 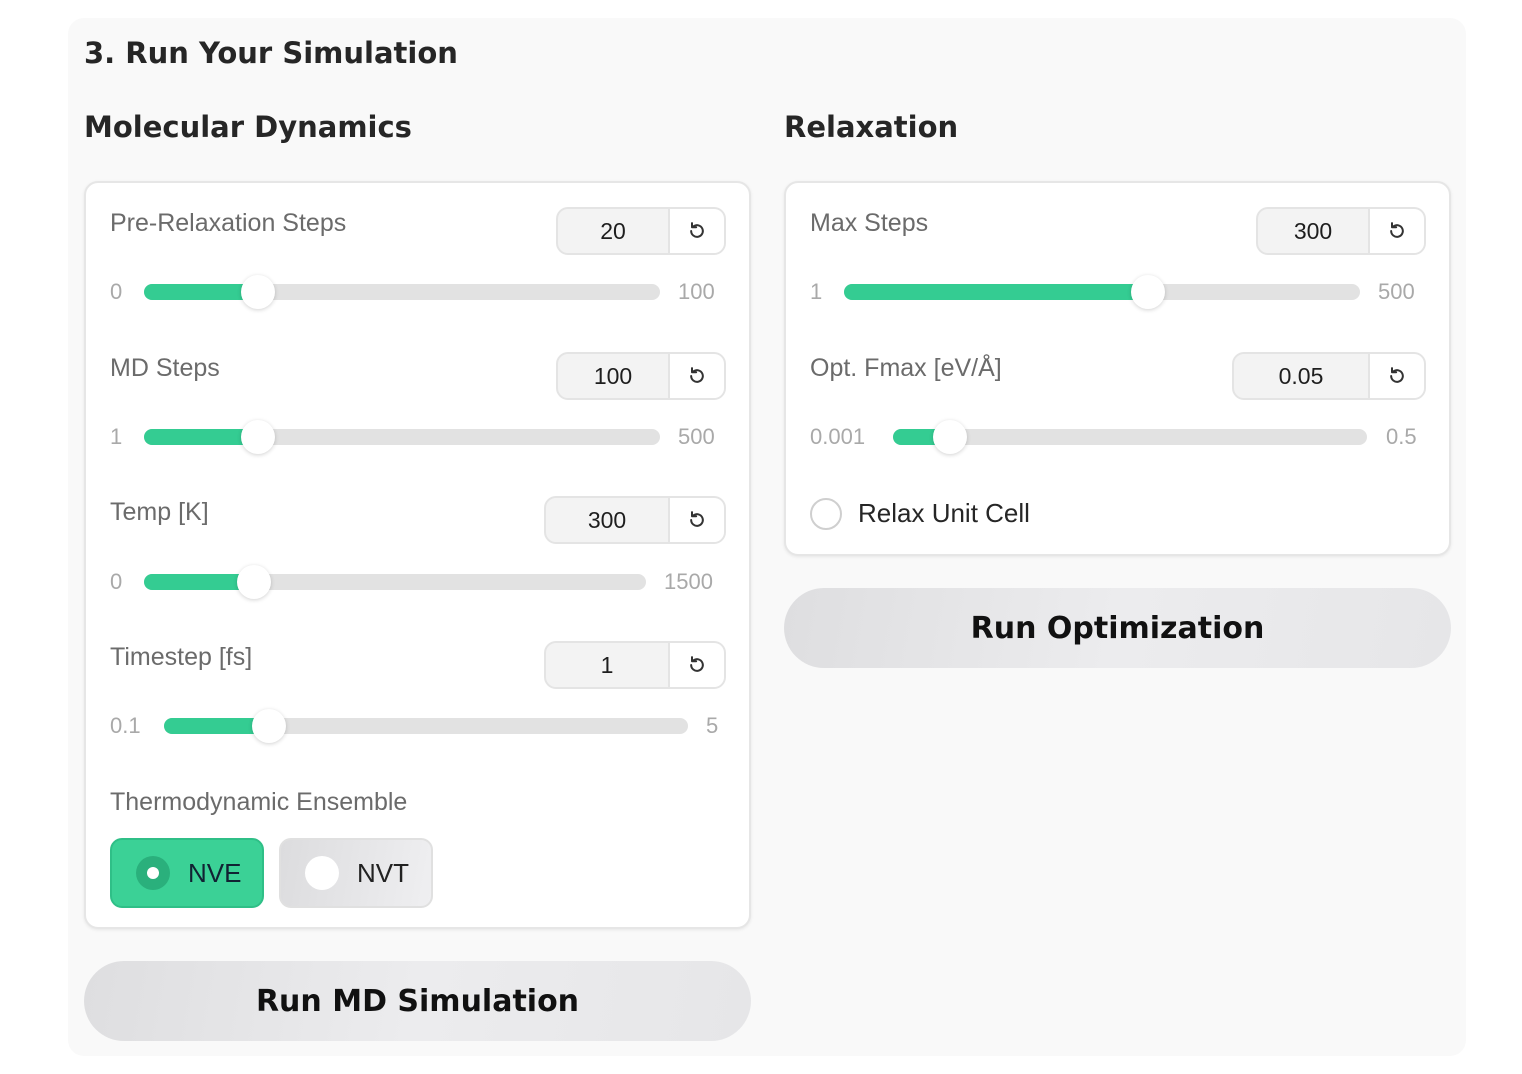 What do you see at coordinates (816, 291) in the screenshot?
I see `max-steps-min: 1` at bounding box center [816, 291].